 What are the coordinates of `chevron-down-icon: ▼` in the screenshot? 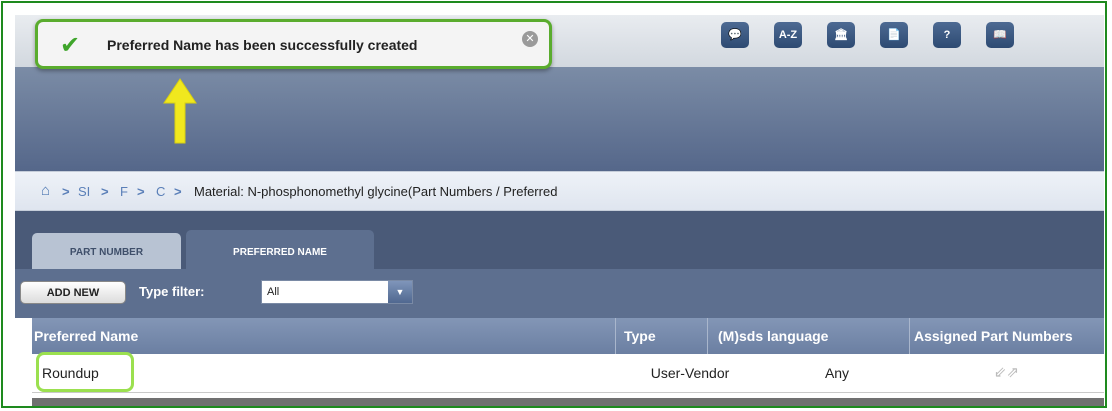 It's located at (400, 292).